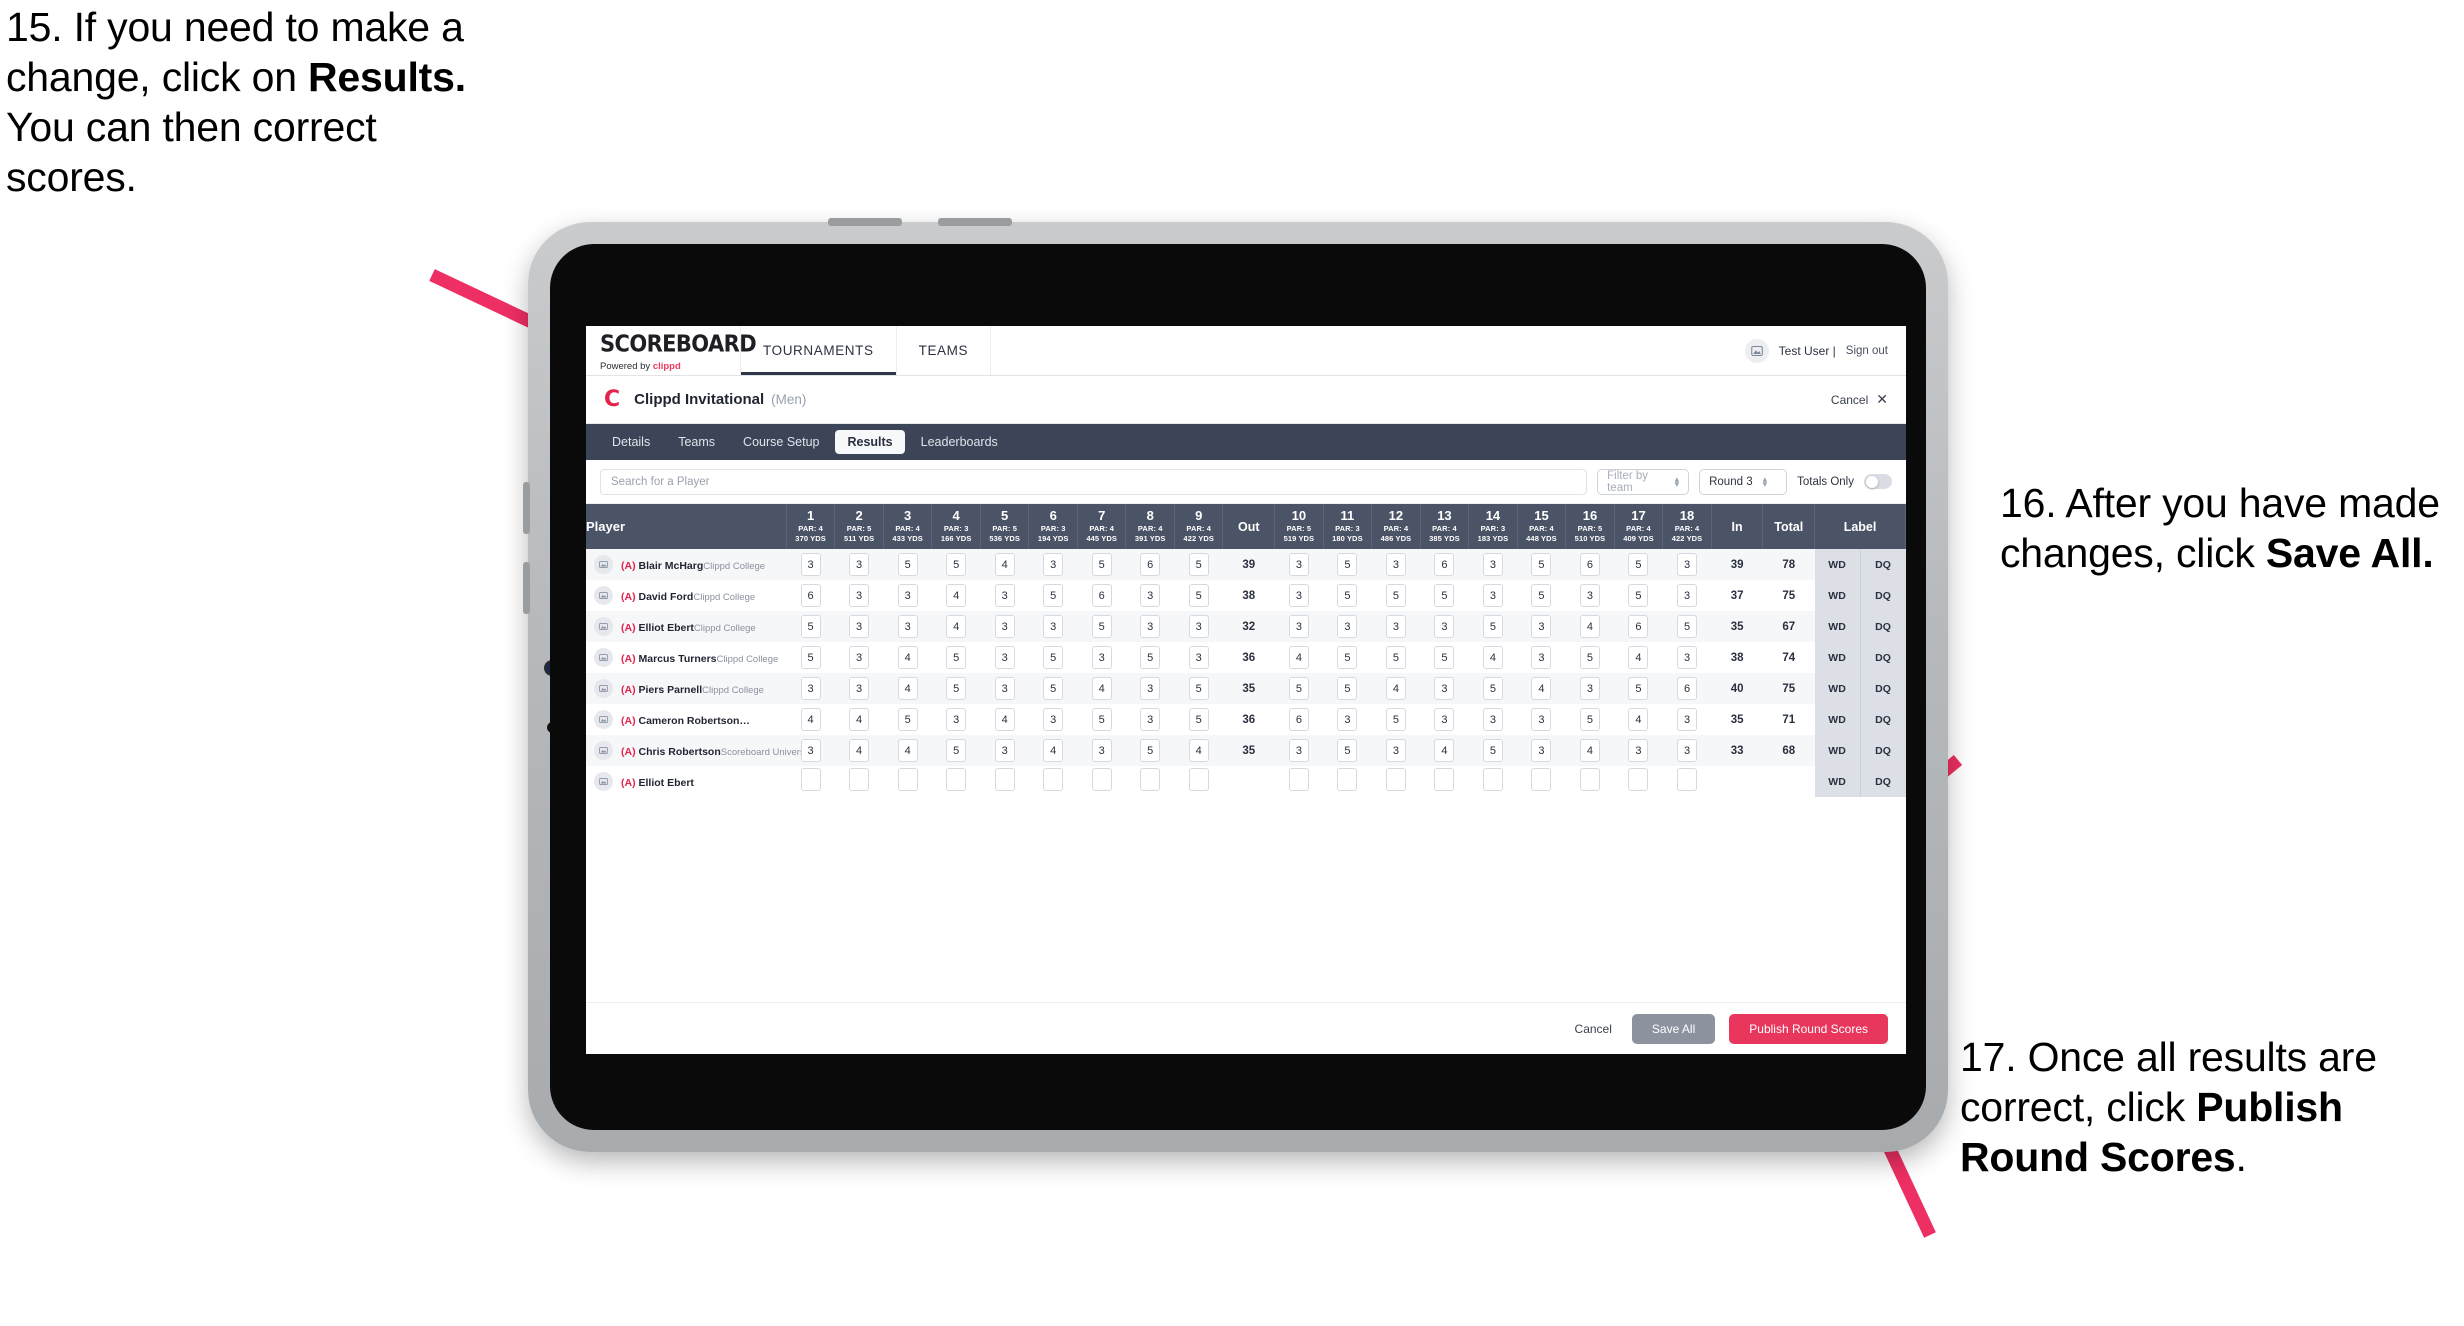  What do you see at coordinates (1673, 1028) in the screenshot?
I see `save-all-button: Save All` at bounding box center [1673, 1028].